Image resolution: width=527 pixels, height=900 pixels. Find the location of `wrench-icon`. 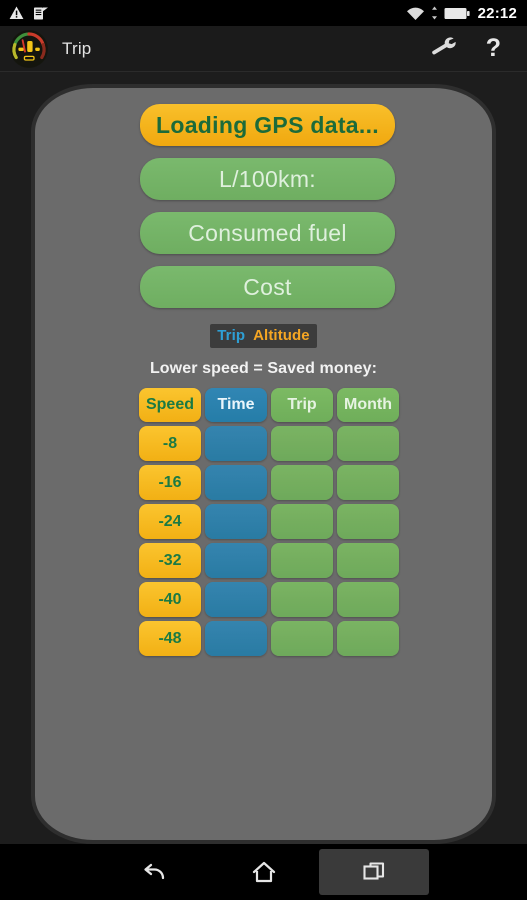

wrench-icon is located at coordinates (443, 48).